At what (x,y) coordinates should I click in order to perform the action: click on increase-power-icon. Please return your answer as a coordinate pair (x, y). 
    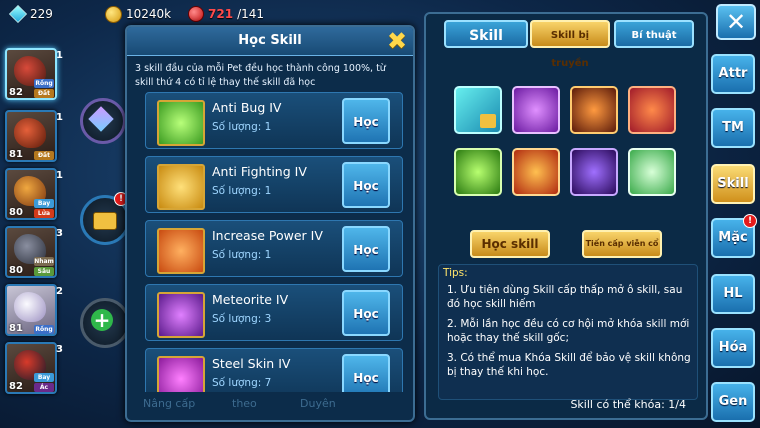
    Looking at the image, I should click on (181, 251).